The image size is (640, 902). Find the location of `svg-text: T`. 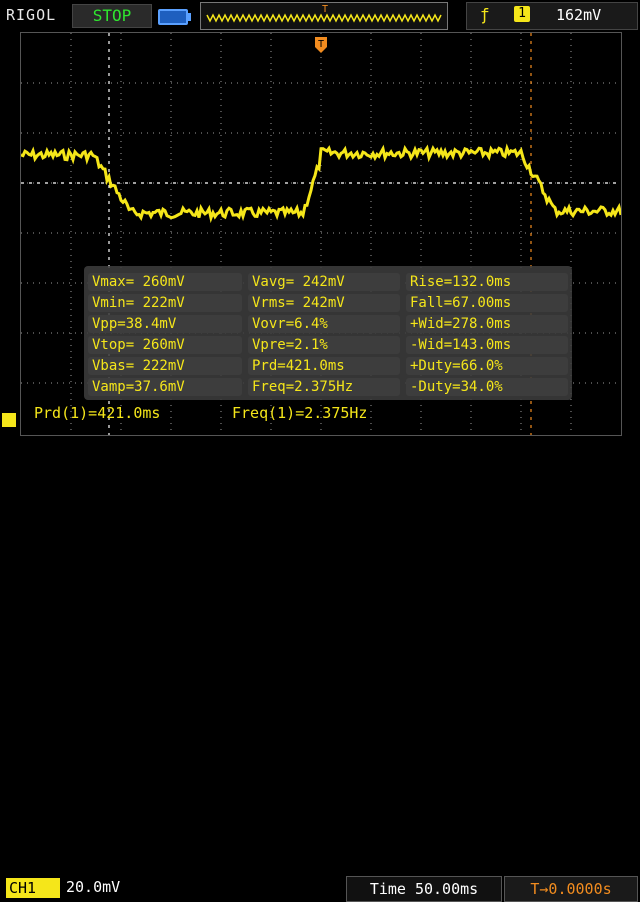

svg-text: T is located at coordinates (321, 44).